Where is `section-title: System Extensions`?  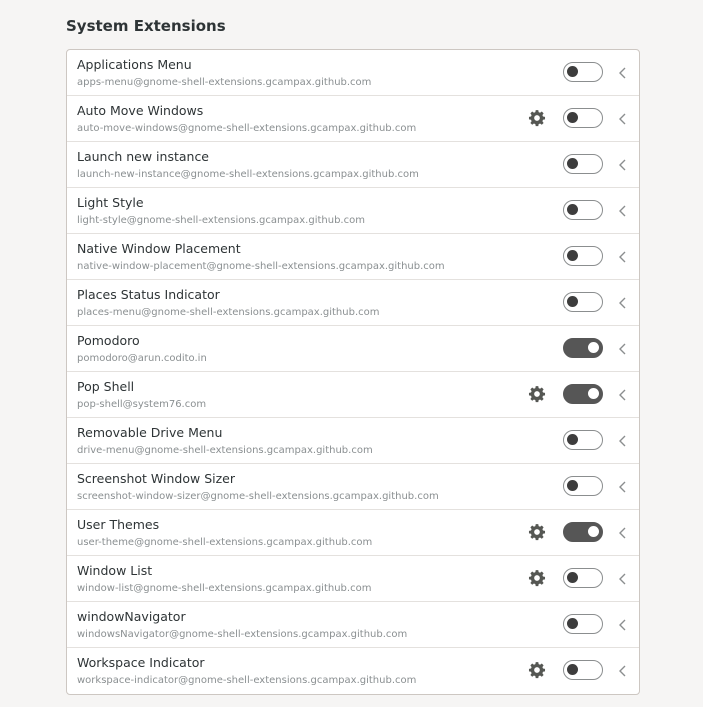
section-title: System Extensions is located at coordinates (146, 26).